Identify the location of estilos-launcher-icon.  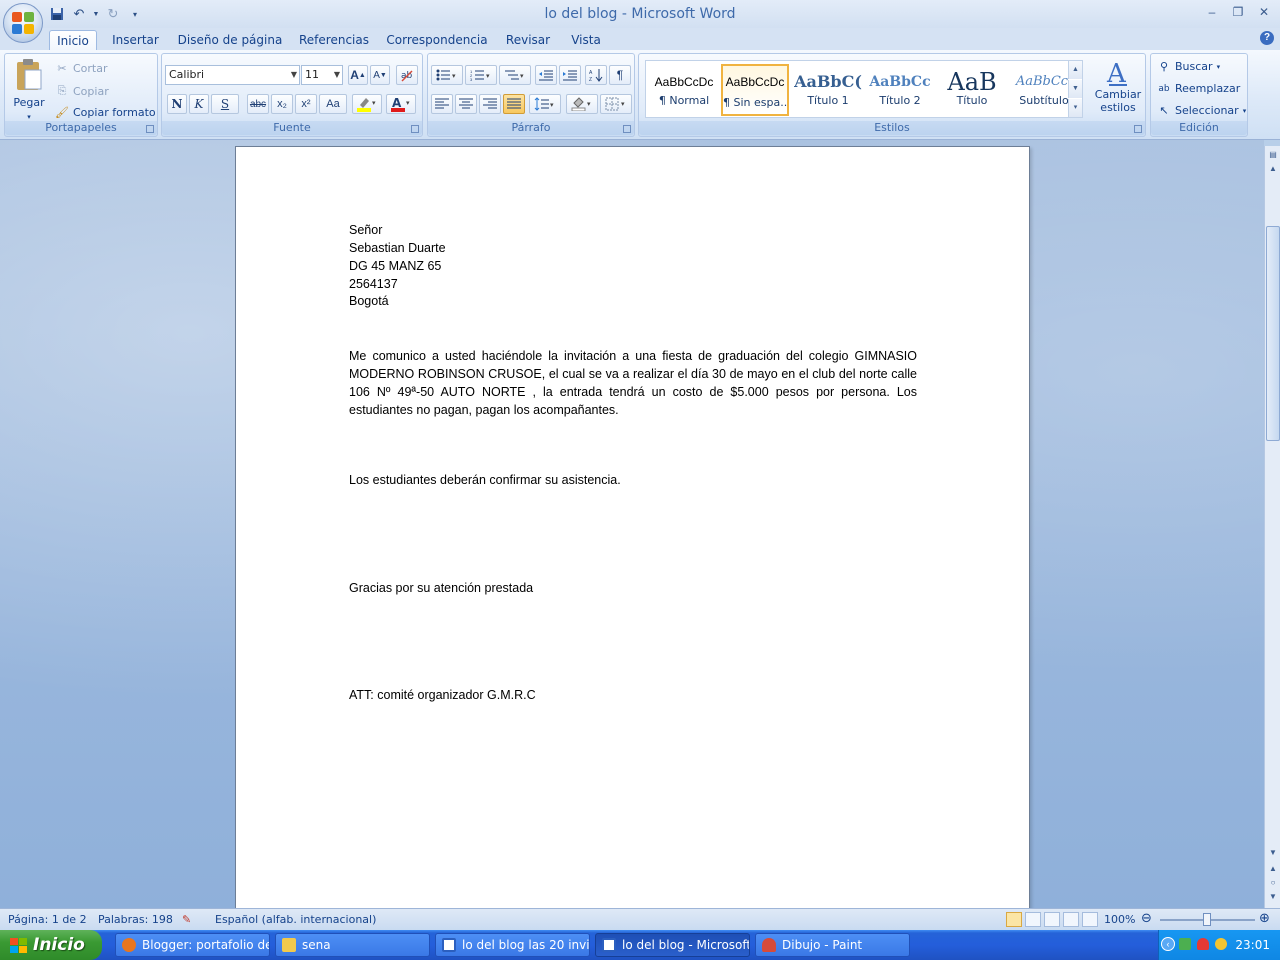
(1138, 129).